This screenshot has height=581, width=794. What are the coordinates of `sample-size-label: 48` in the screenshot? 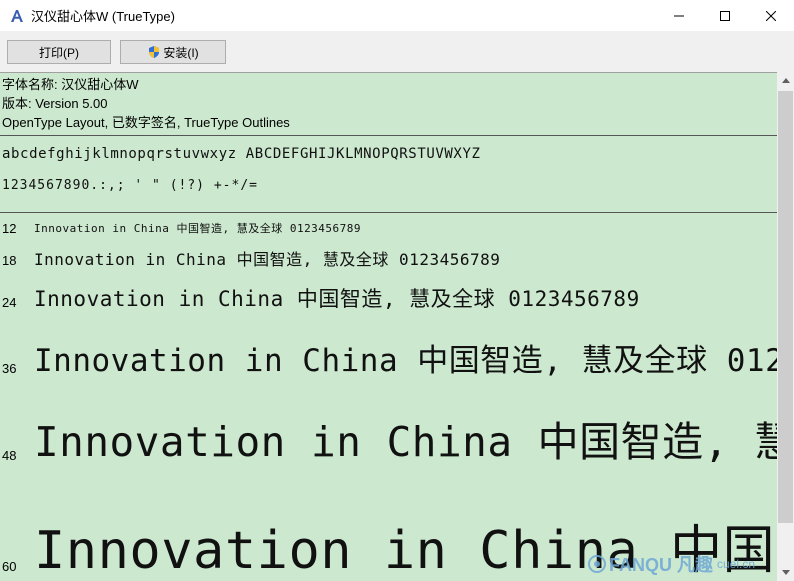 It's located at (9, 455).